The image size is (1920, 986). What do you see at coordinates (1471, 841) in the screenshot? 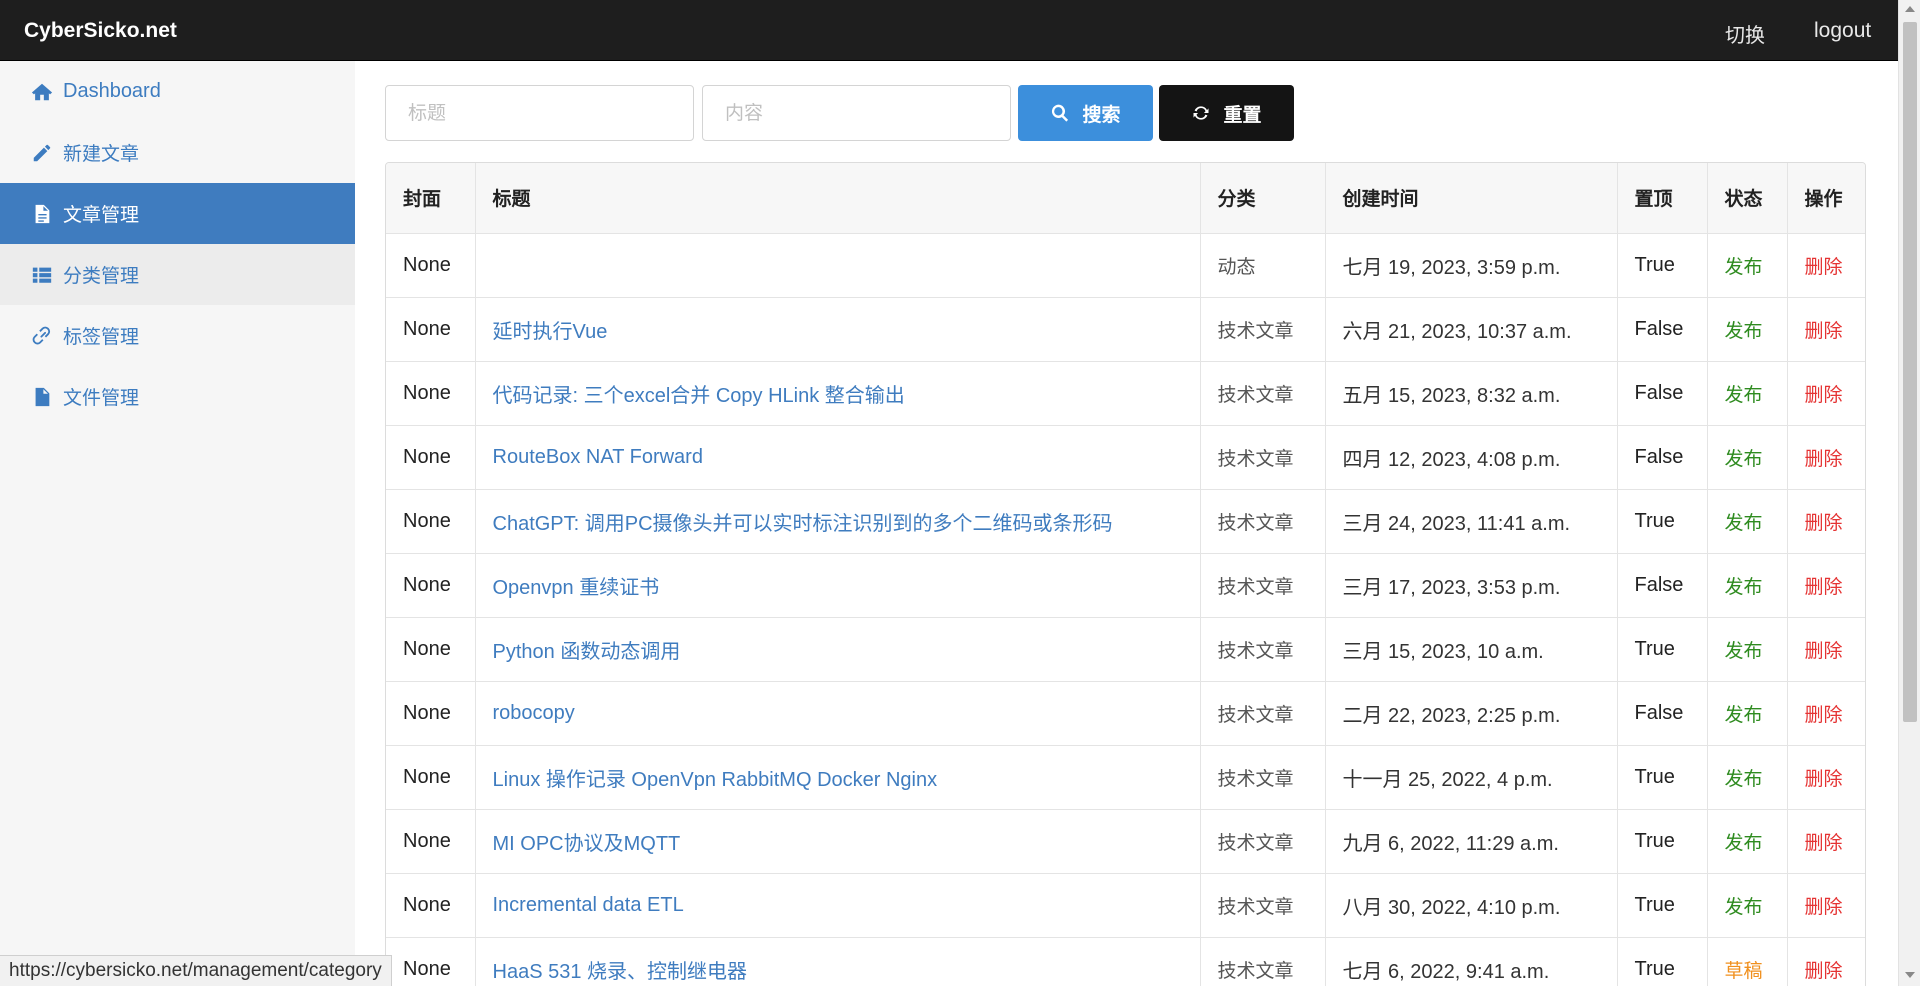
I see `cell-created: 九月 6, 2022, 11:29 a.m.` at bounding box center [1471, 841].